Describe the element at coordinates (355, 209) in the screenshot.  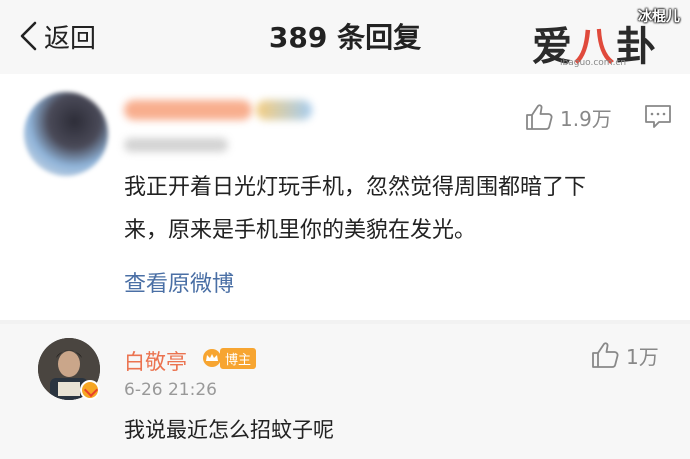
I see `comment-text: 我正开着日光灯玩手机，忽然觉得周围都暗了下来，原来是手机里你的美貌在发光。` at that location.